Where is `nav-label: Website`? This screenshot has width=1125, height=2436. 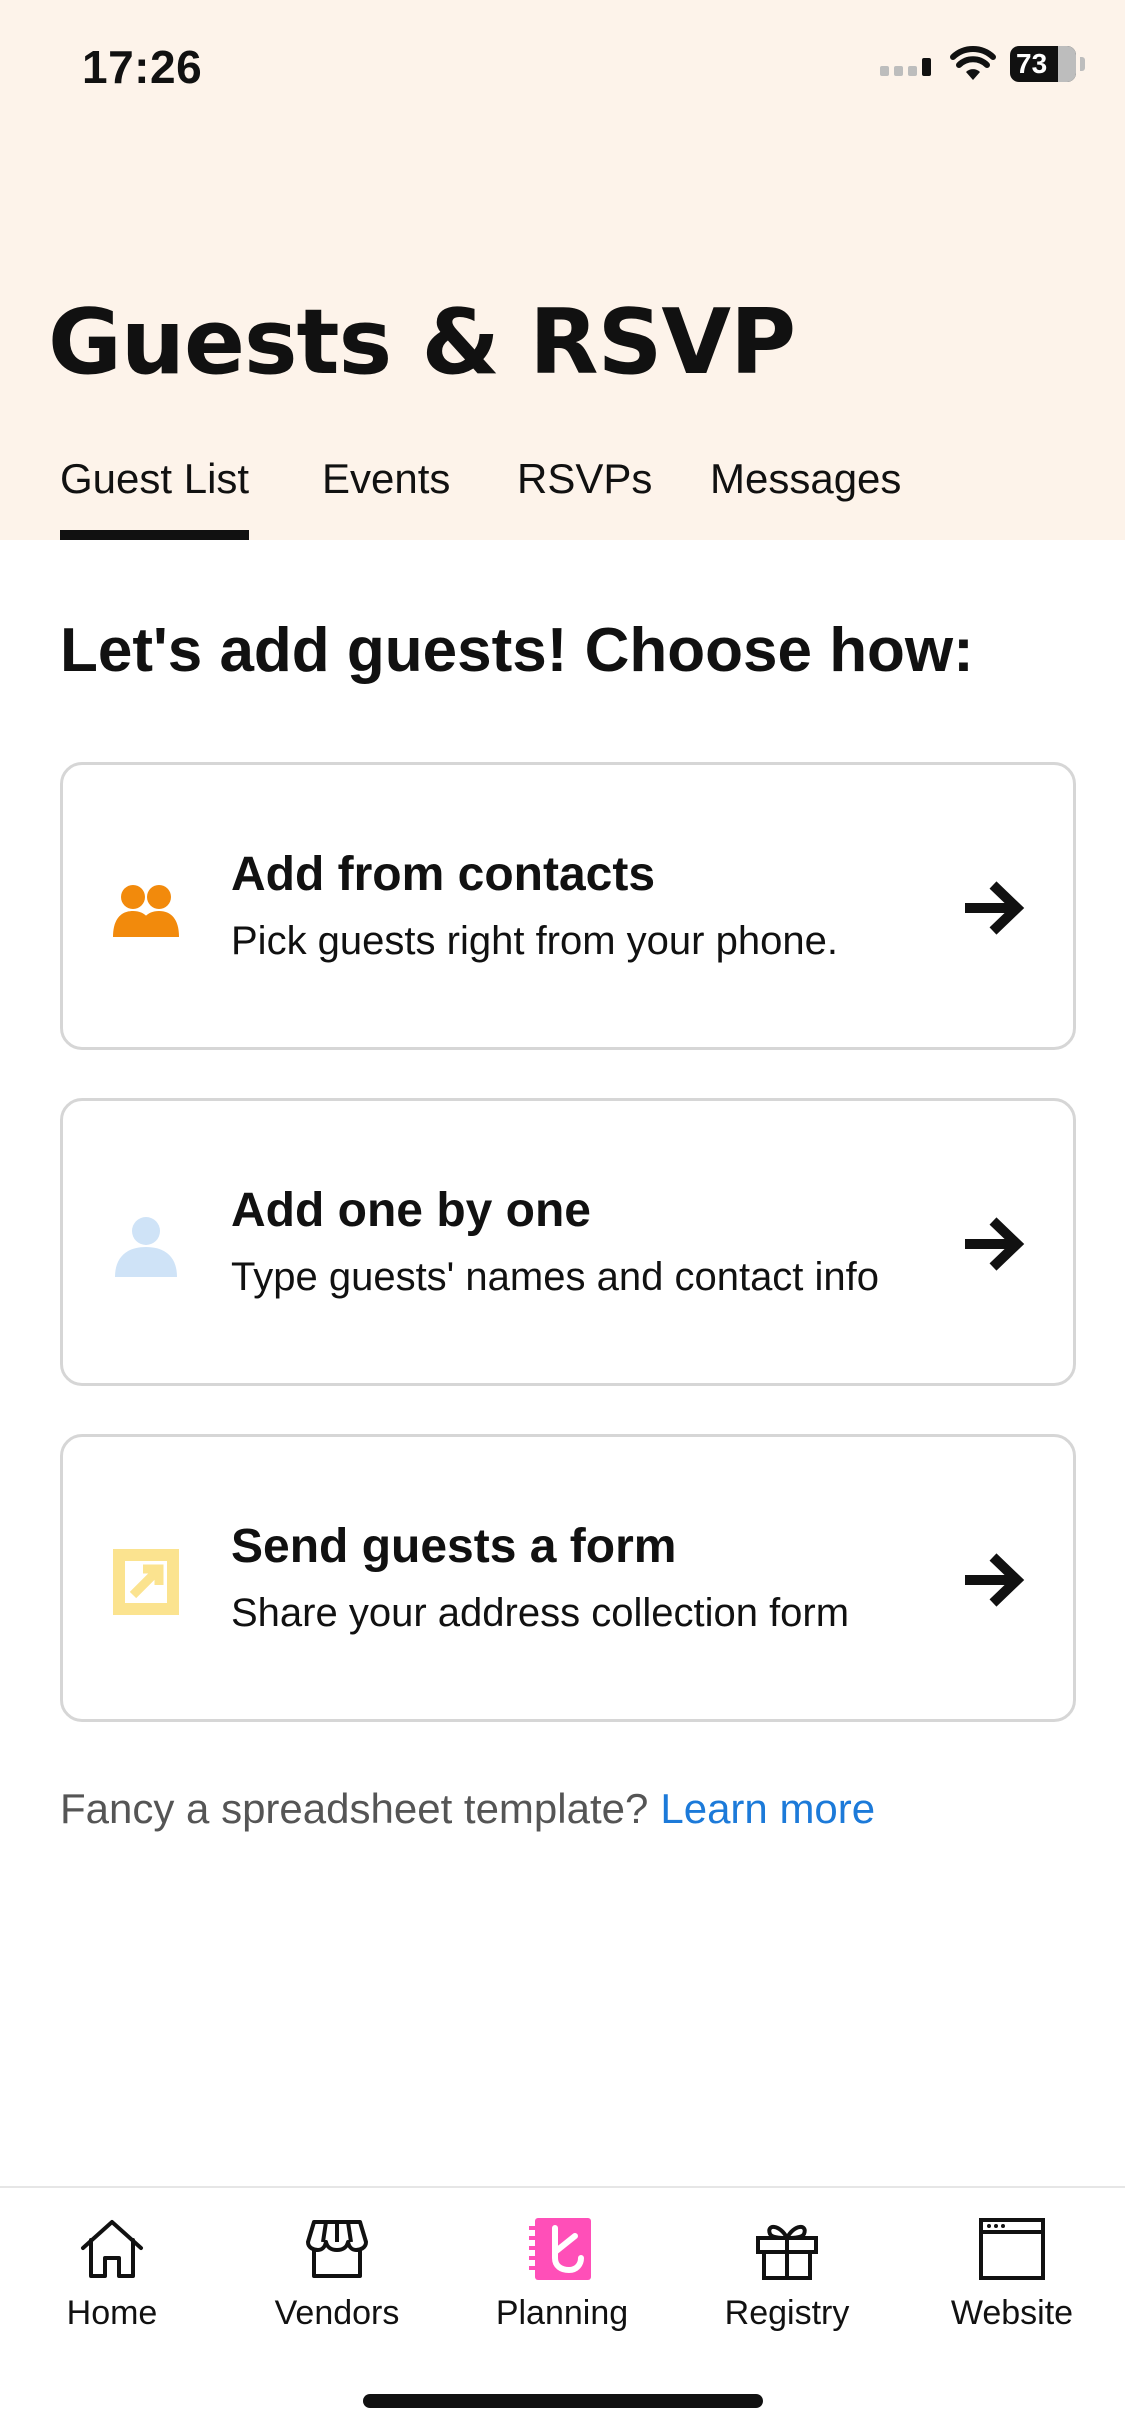
nav-label: Website is located at coordinates (1012, 2313).